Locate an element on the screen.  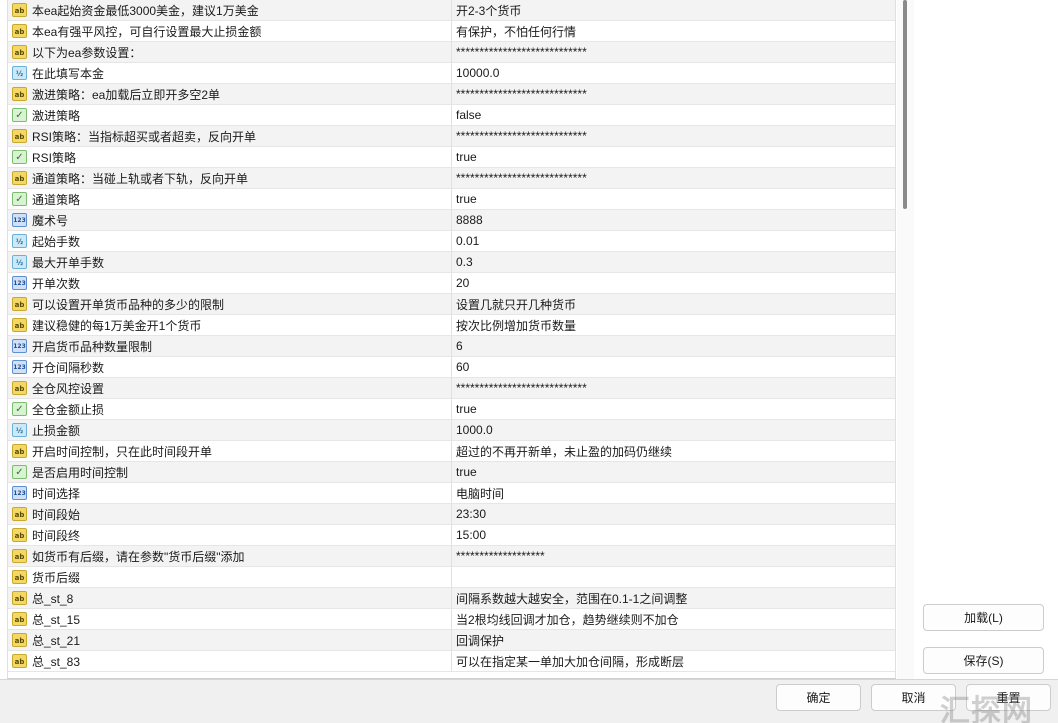
param-value: false is located at coordinates (673, 115).